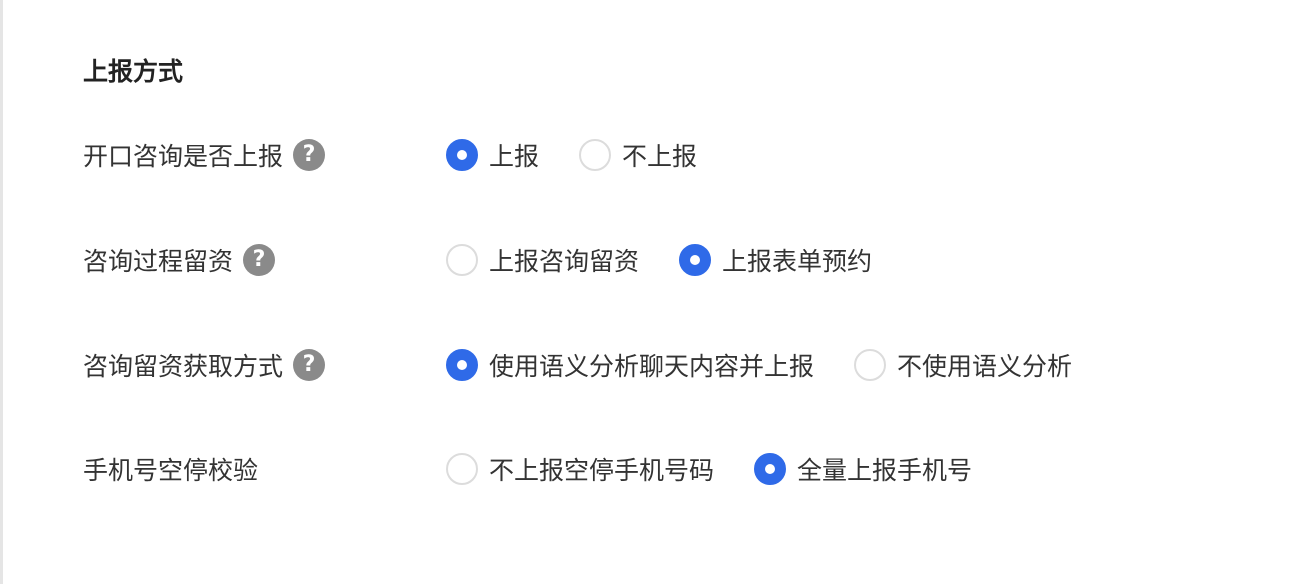  What do you see at coordinates (564, 260) in the screenshot?
I see `radio-option-label: 上报咨询留资` at bounding box center [564, 260].